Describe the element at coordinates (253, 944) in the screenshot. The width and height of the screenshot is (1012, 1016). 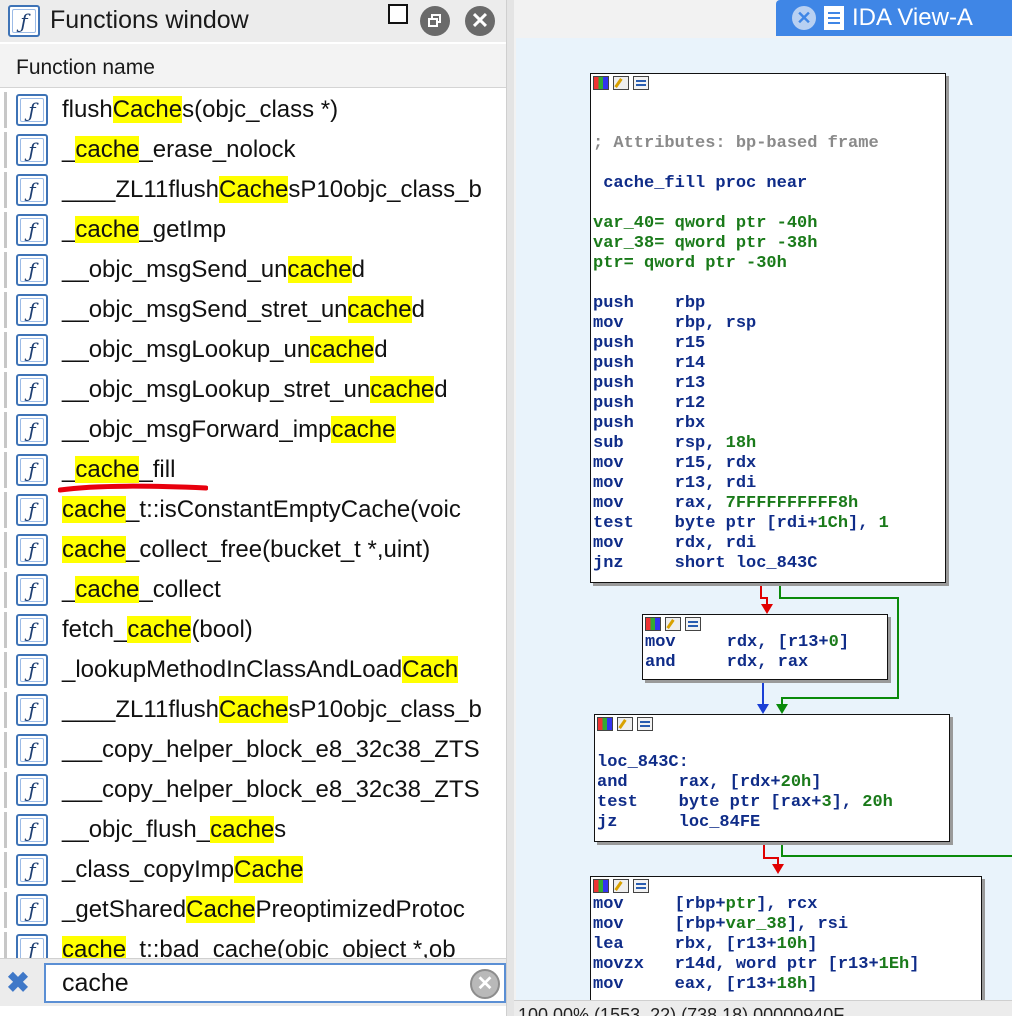
I see `list-item: ƒ cache_t::bad_cache(objc_object *,ob` at that location.